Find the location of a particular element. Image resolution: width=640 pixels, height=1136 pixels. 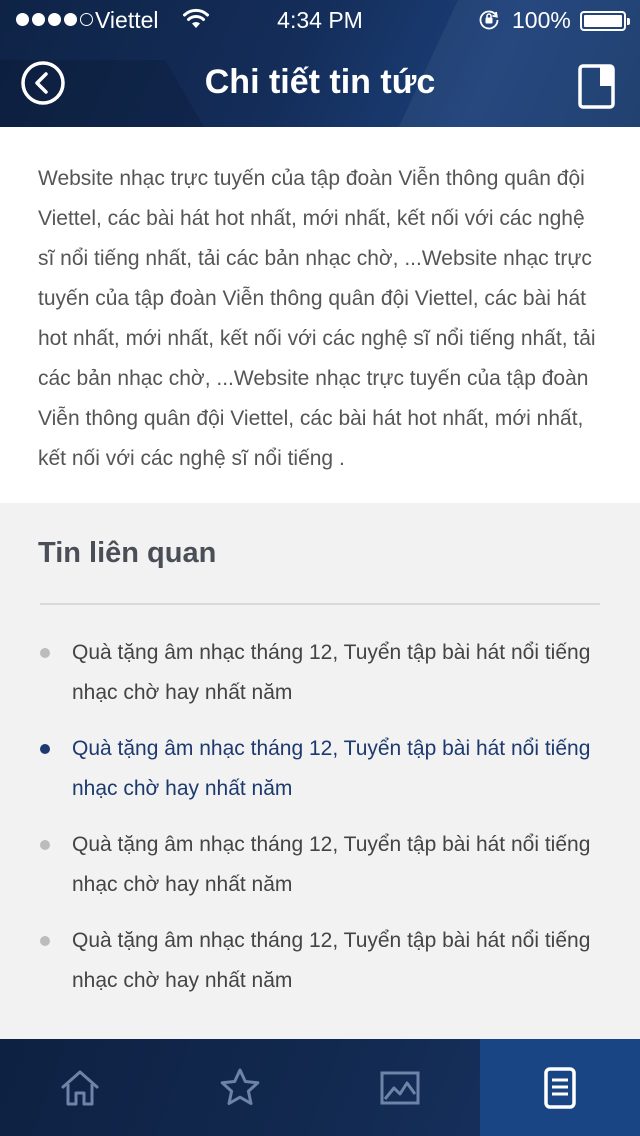

document-icon is located at coordinates (596, 86).